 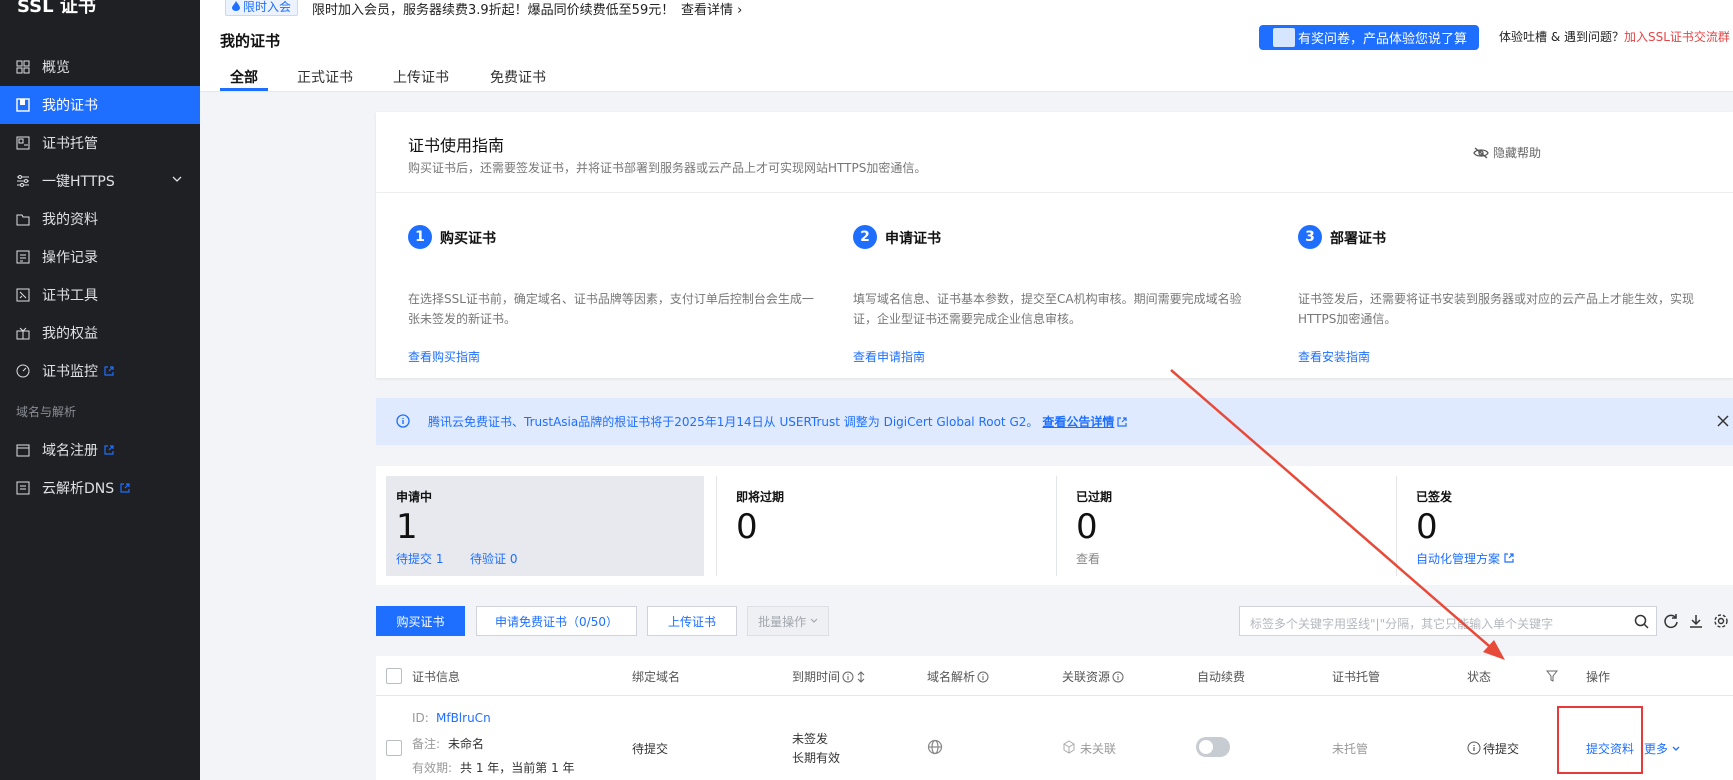 I want to click on column-header: 证书托管, so click(x=1356, y=677).